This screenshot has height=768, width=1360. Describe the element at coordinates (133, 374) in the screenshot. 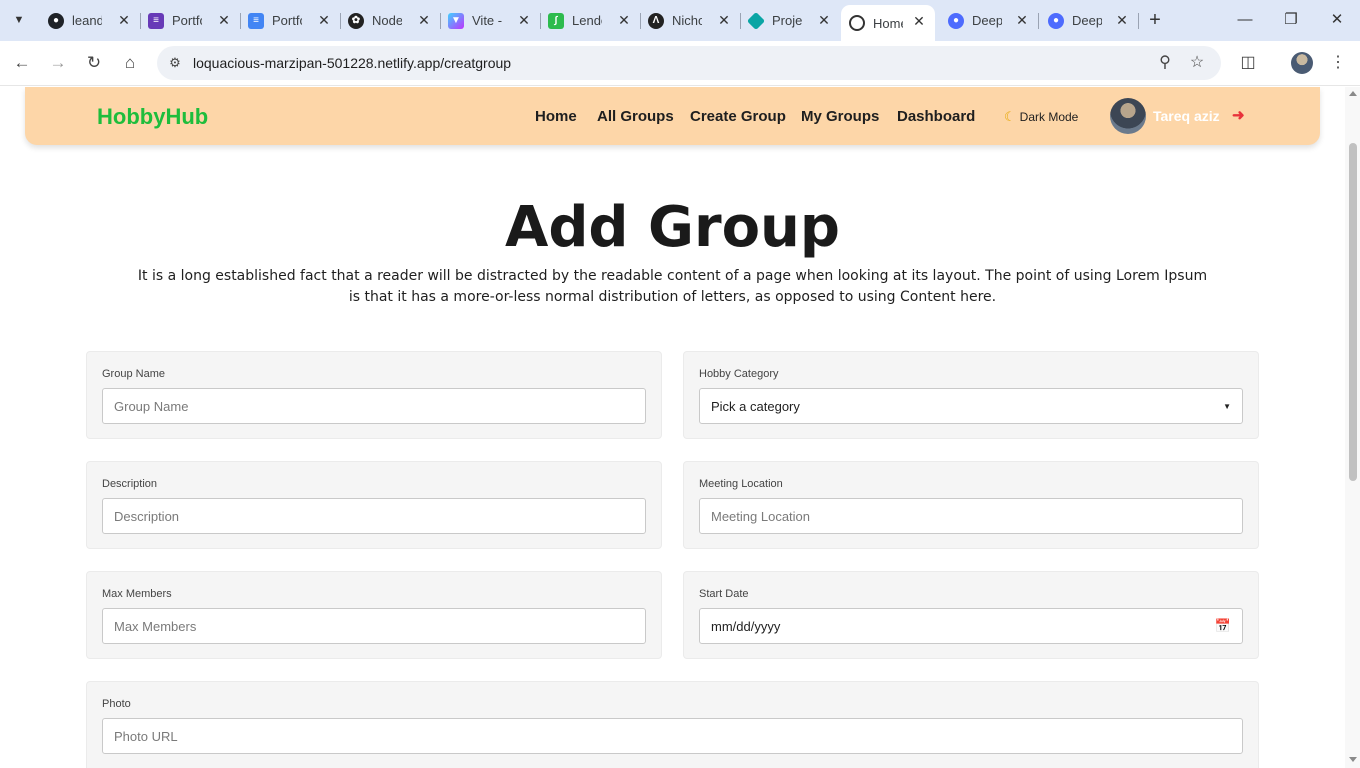

I see `group-name-label: Group Name` at that location.